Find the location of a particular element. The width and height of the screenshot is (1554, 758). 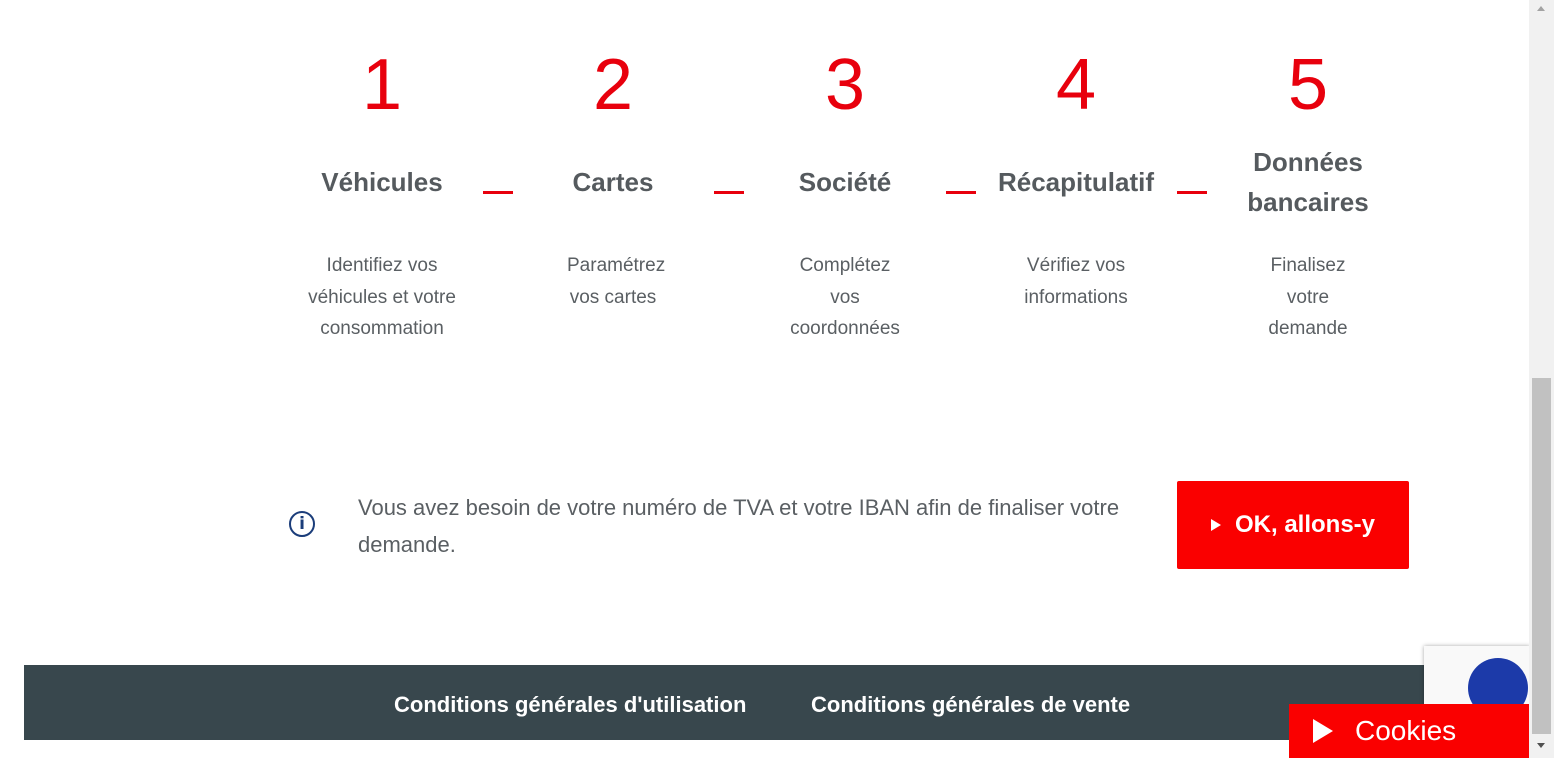

step-title: Récapitulatif is located at coordinates (1076, 182).